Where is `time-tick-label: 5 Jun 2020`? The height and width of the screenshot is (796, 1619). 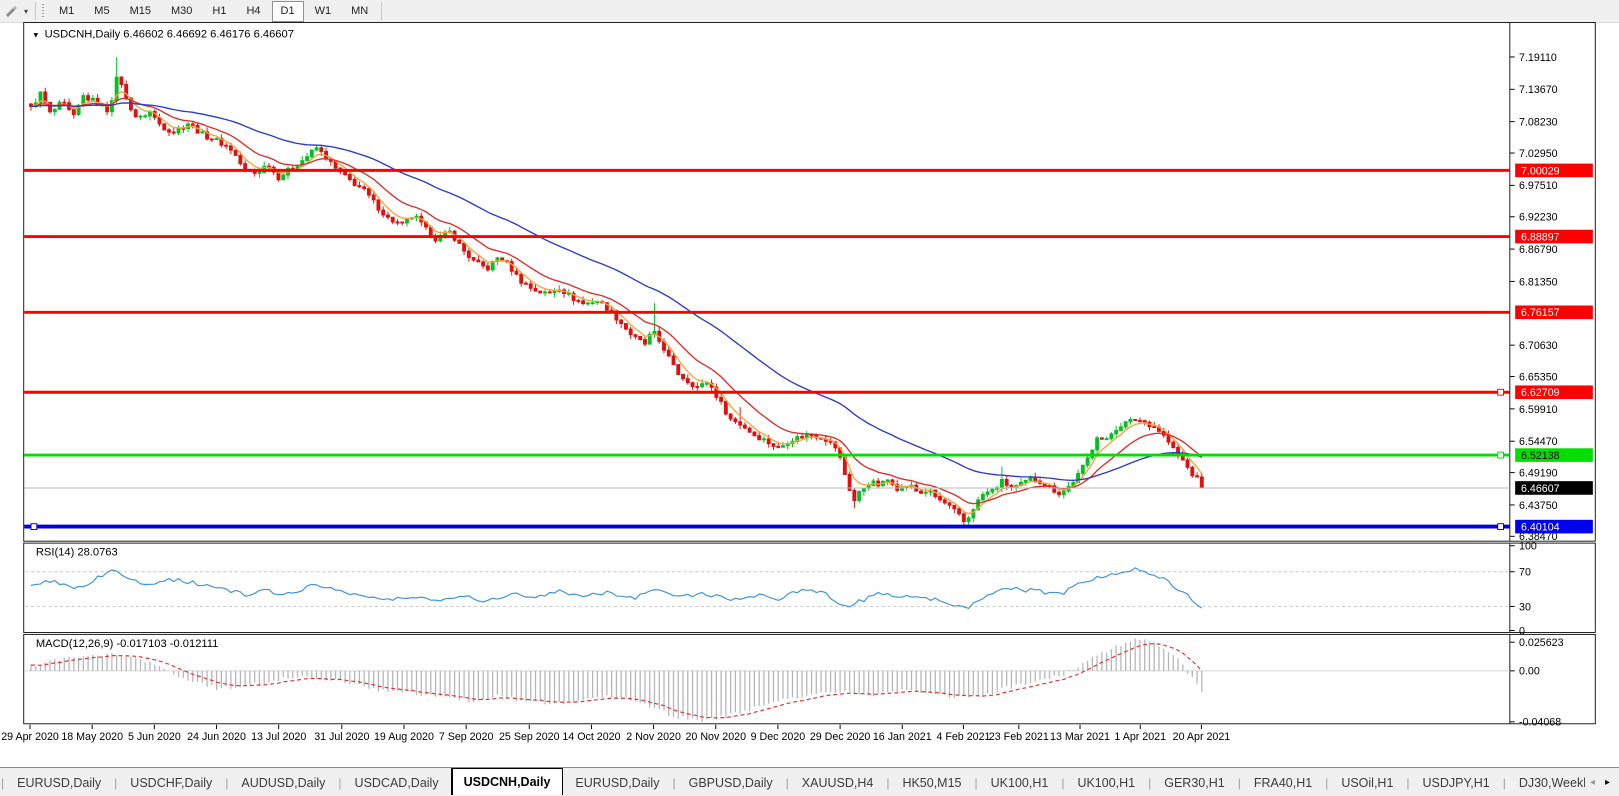 time-tick-label: 5 Jun 2020 is located at coordinates (154, 737).